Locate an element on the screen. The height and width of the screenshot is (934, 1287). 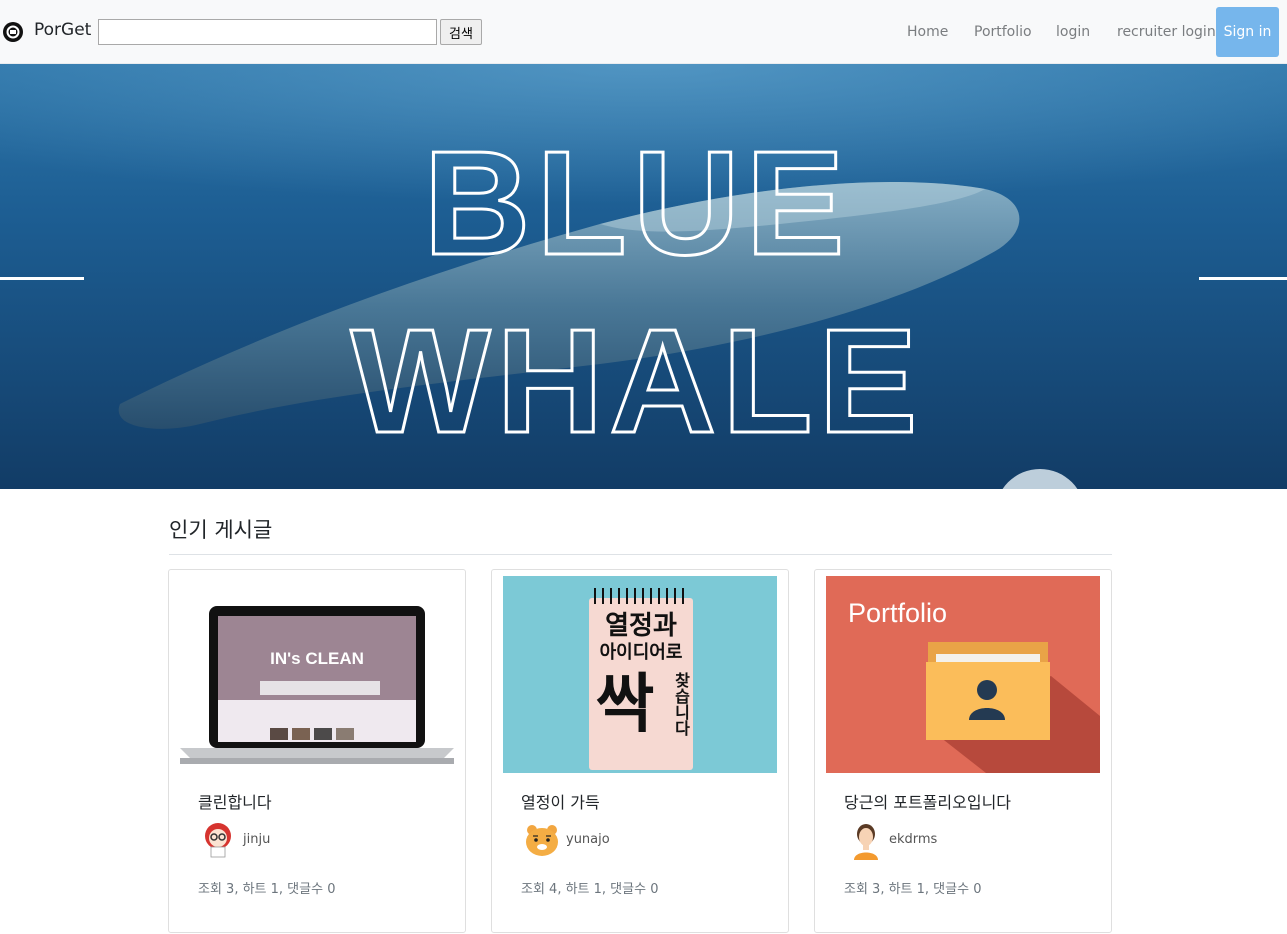
post-thumbnail: IN's CLEAN is located at coordinates (317, 674).